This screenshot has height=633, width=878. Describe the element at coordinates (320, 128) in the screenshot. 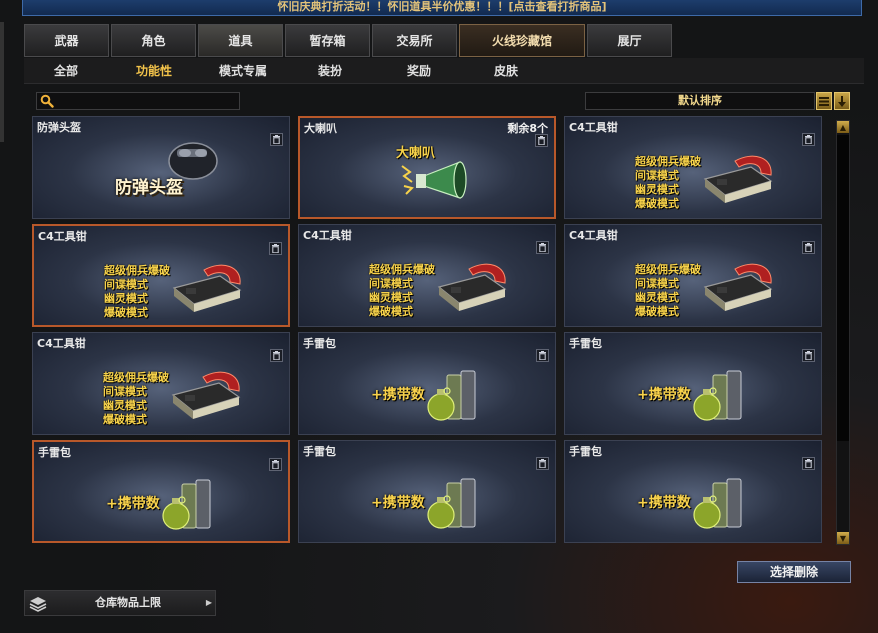

I see `item-name: 大喇叭` at that location.